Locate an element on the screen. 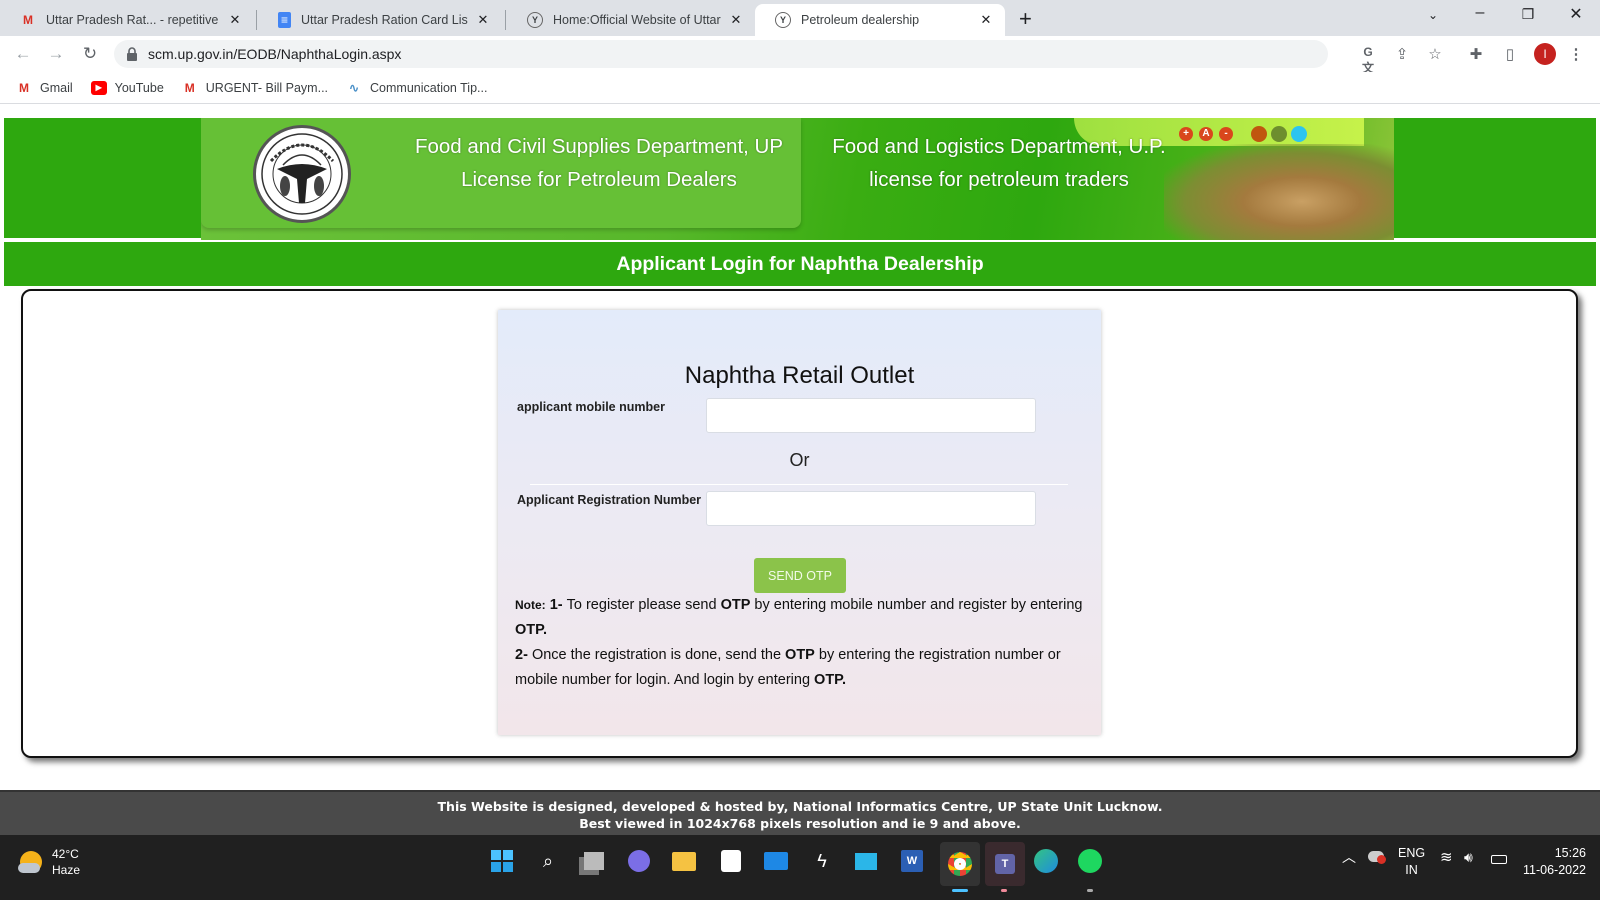 Image resolution: width=1600 pixels, height=900 pixels. mobile-number-label: applicant mobile number is located at coordinates (591, 407).